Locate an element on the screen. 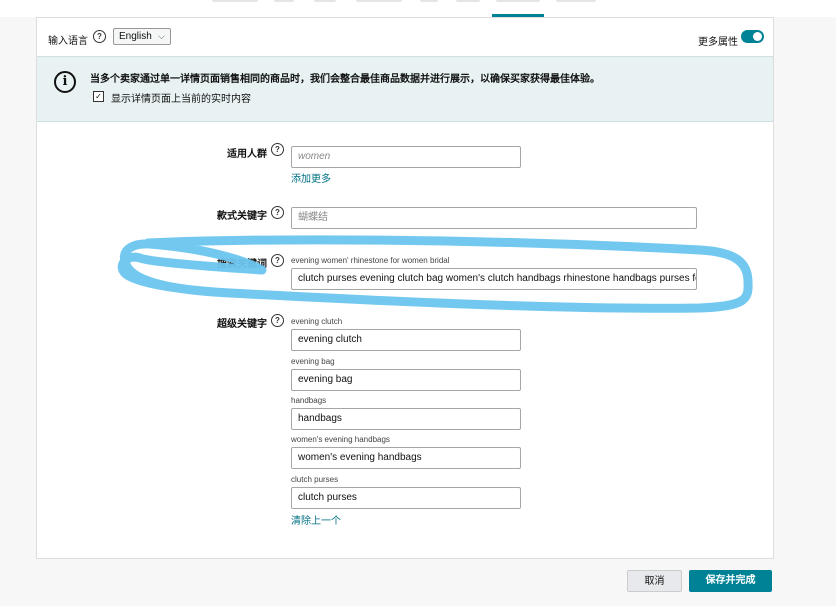 This screenshot has width=836, height=606. tab-strip is located at coordinates (418, 8).